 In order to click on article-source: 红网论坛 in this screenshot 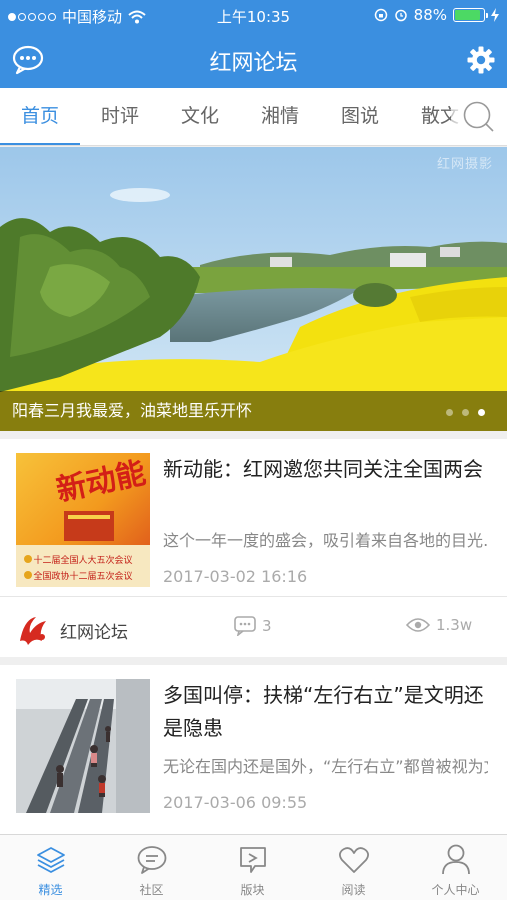, I will do `click(71, 630)`.